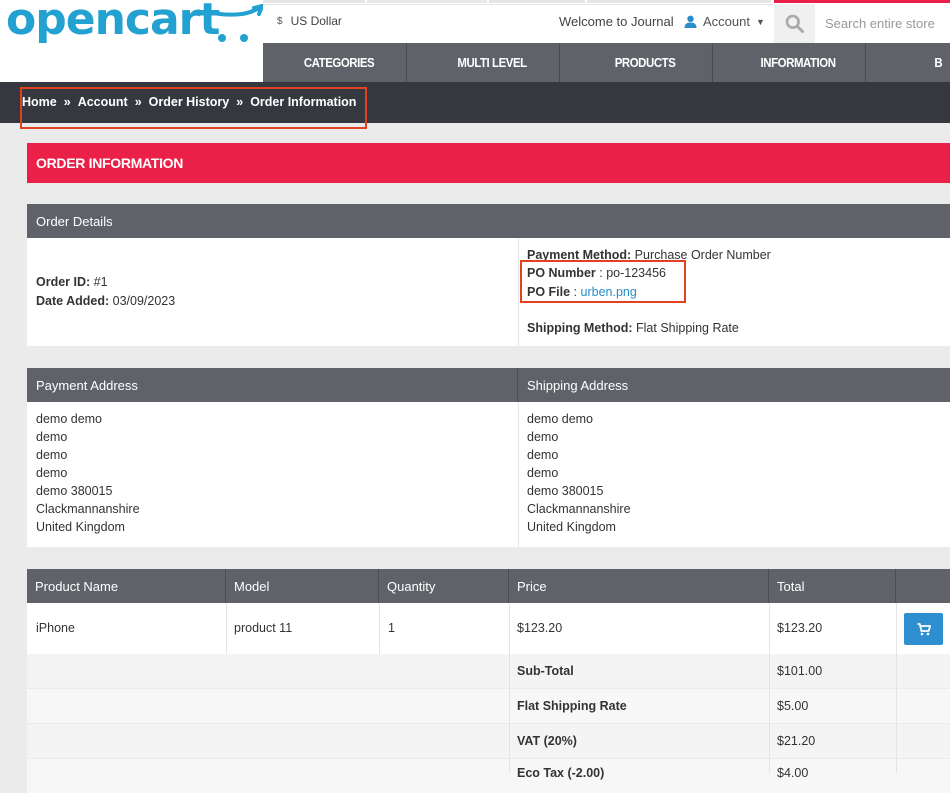 This screenshot has height=793, width=950. Describe the element at coordinates (488, 706) in the screenshot. I see `shipping-total-row` at that location.